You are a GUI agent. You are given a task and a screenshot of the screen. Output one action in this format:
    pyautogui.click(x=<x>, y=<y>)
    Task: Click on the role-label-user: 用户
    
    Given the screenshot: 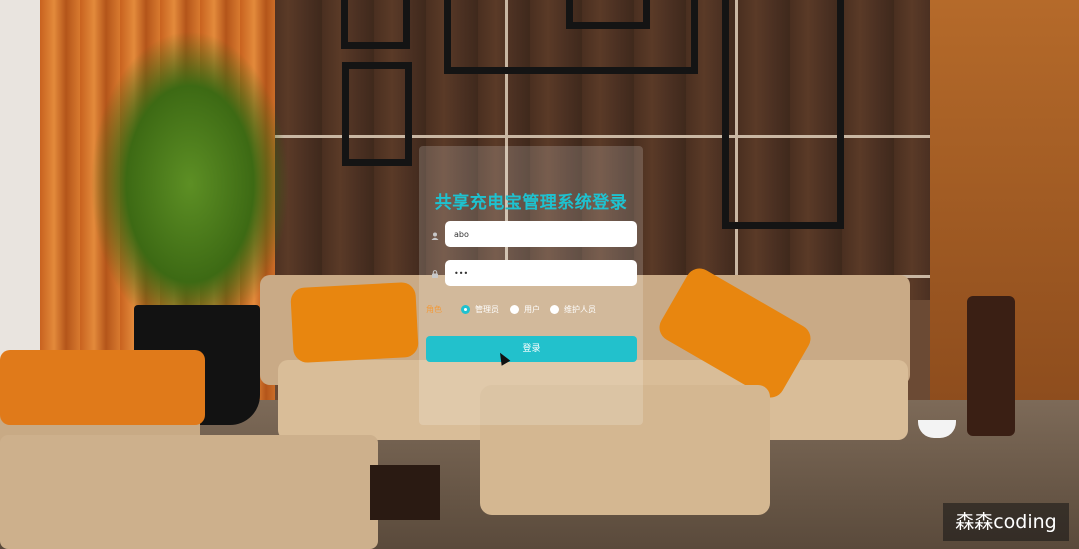 What is the action you would take?
    pyautogui.click(x=532, y=309)
    